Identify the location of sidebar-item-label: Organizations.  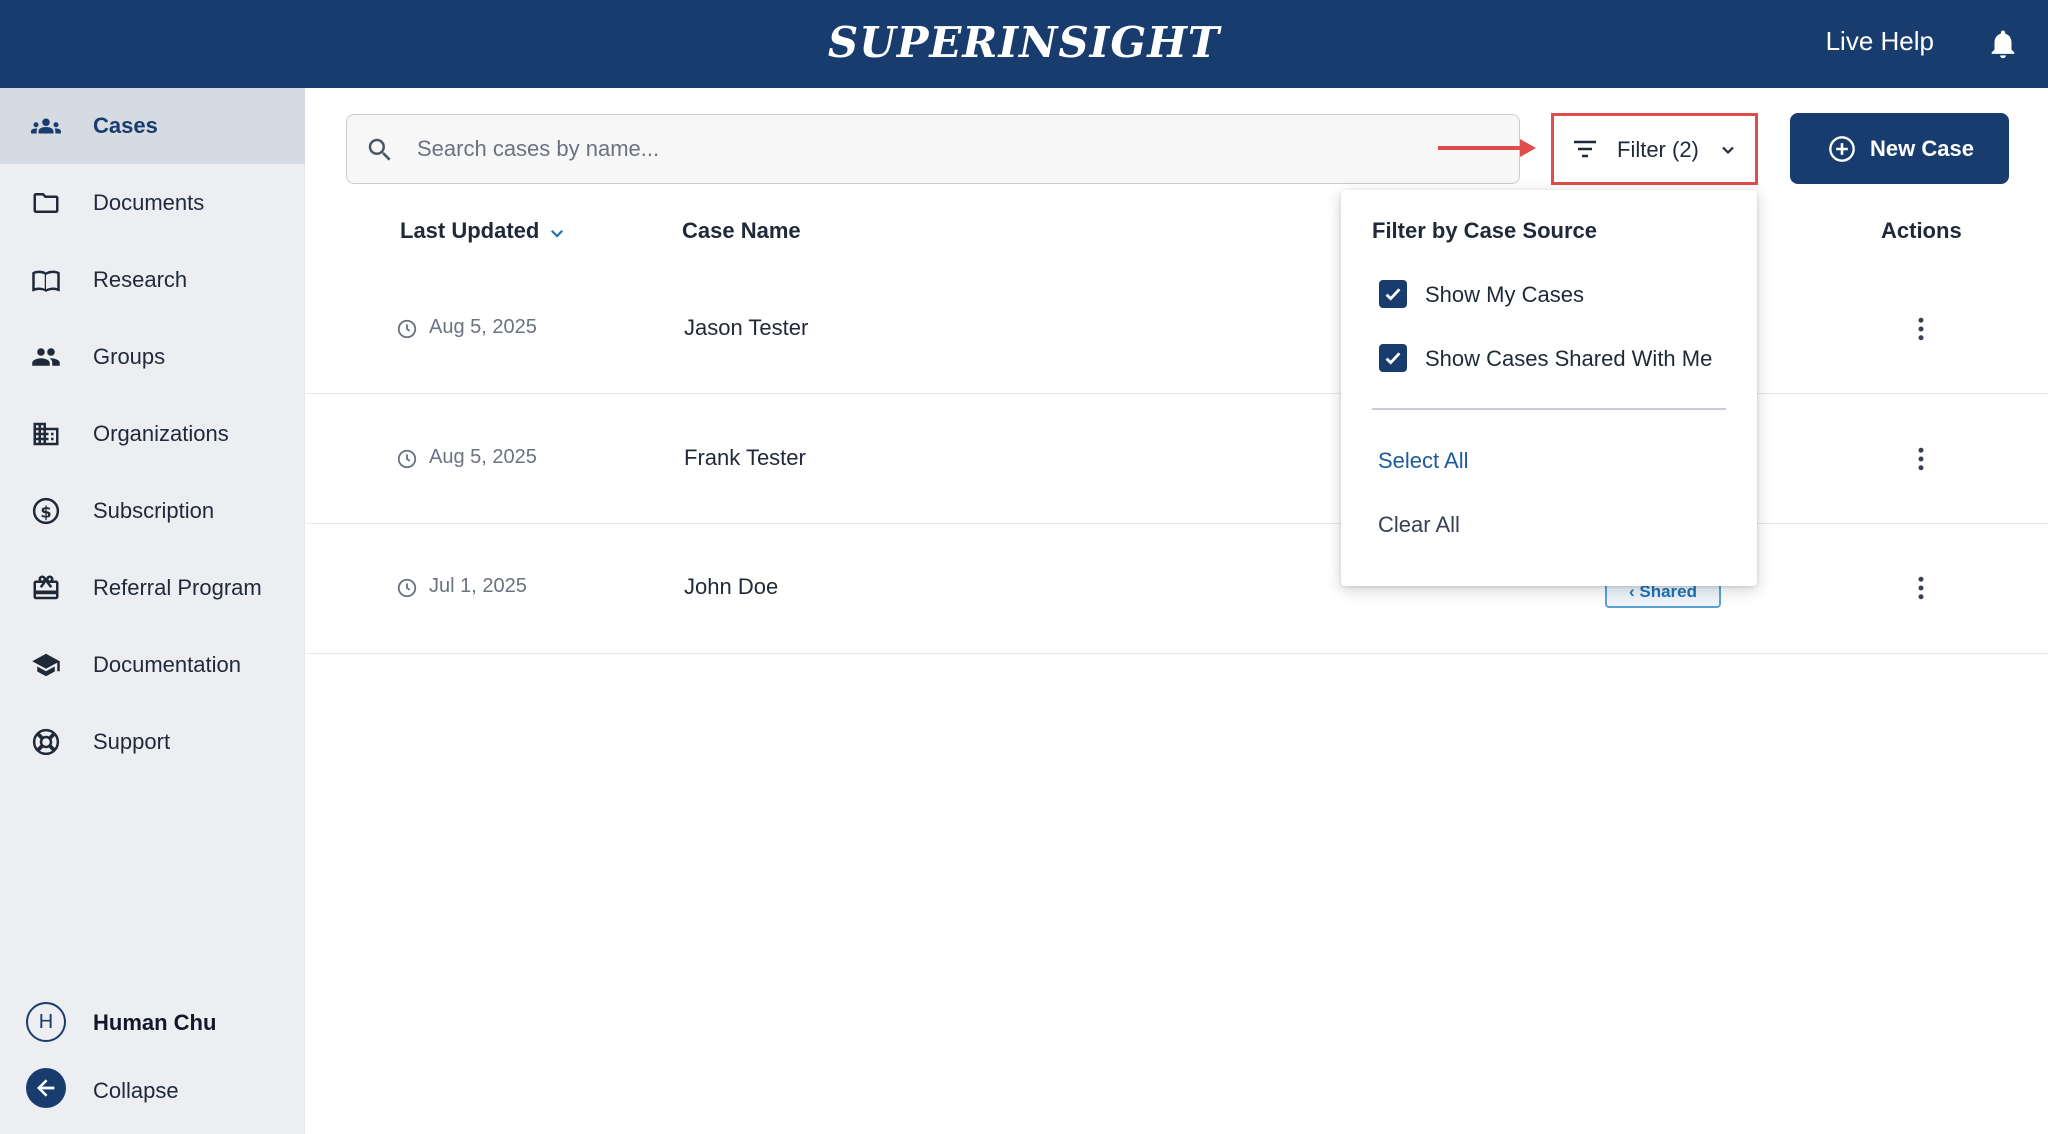
(161, 433).